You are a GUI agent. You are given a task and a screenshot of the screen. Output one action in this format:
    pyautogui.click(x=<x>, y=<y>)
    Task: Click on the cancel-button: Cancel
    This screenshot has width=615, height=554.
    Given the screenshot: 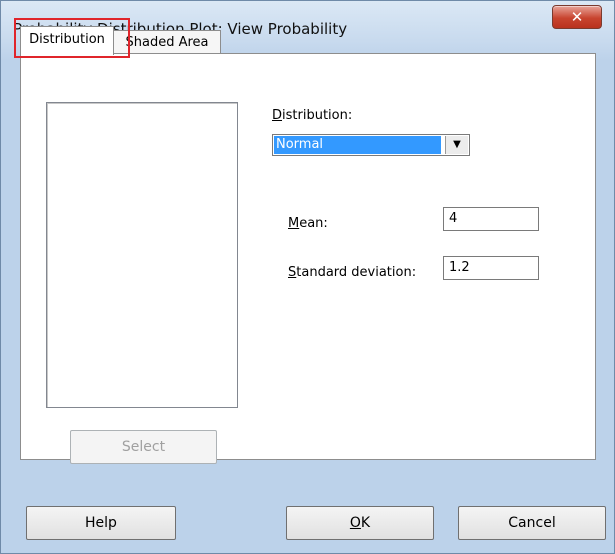 What is the action you would take?
    pyautogui.click(x=532, y=523)
    